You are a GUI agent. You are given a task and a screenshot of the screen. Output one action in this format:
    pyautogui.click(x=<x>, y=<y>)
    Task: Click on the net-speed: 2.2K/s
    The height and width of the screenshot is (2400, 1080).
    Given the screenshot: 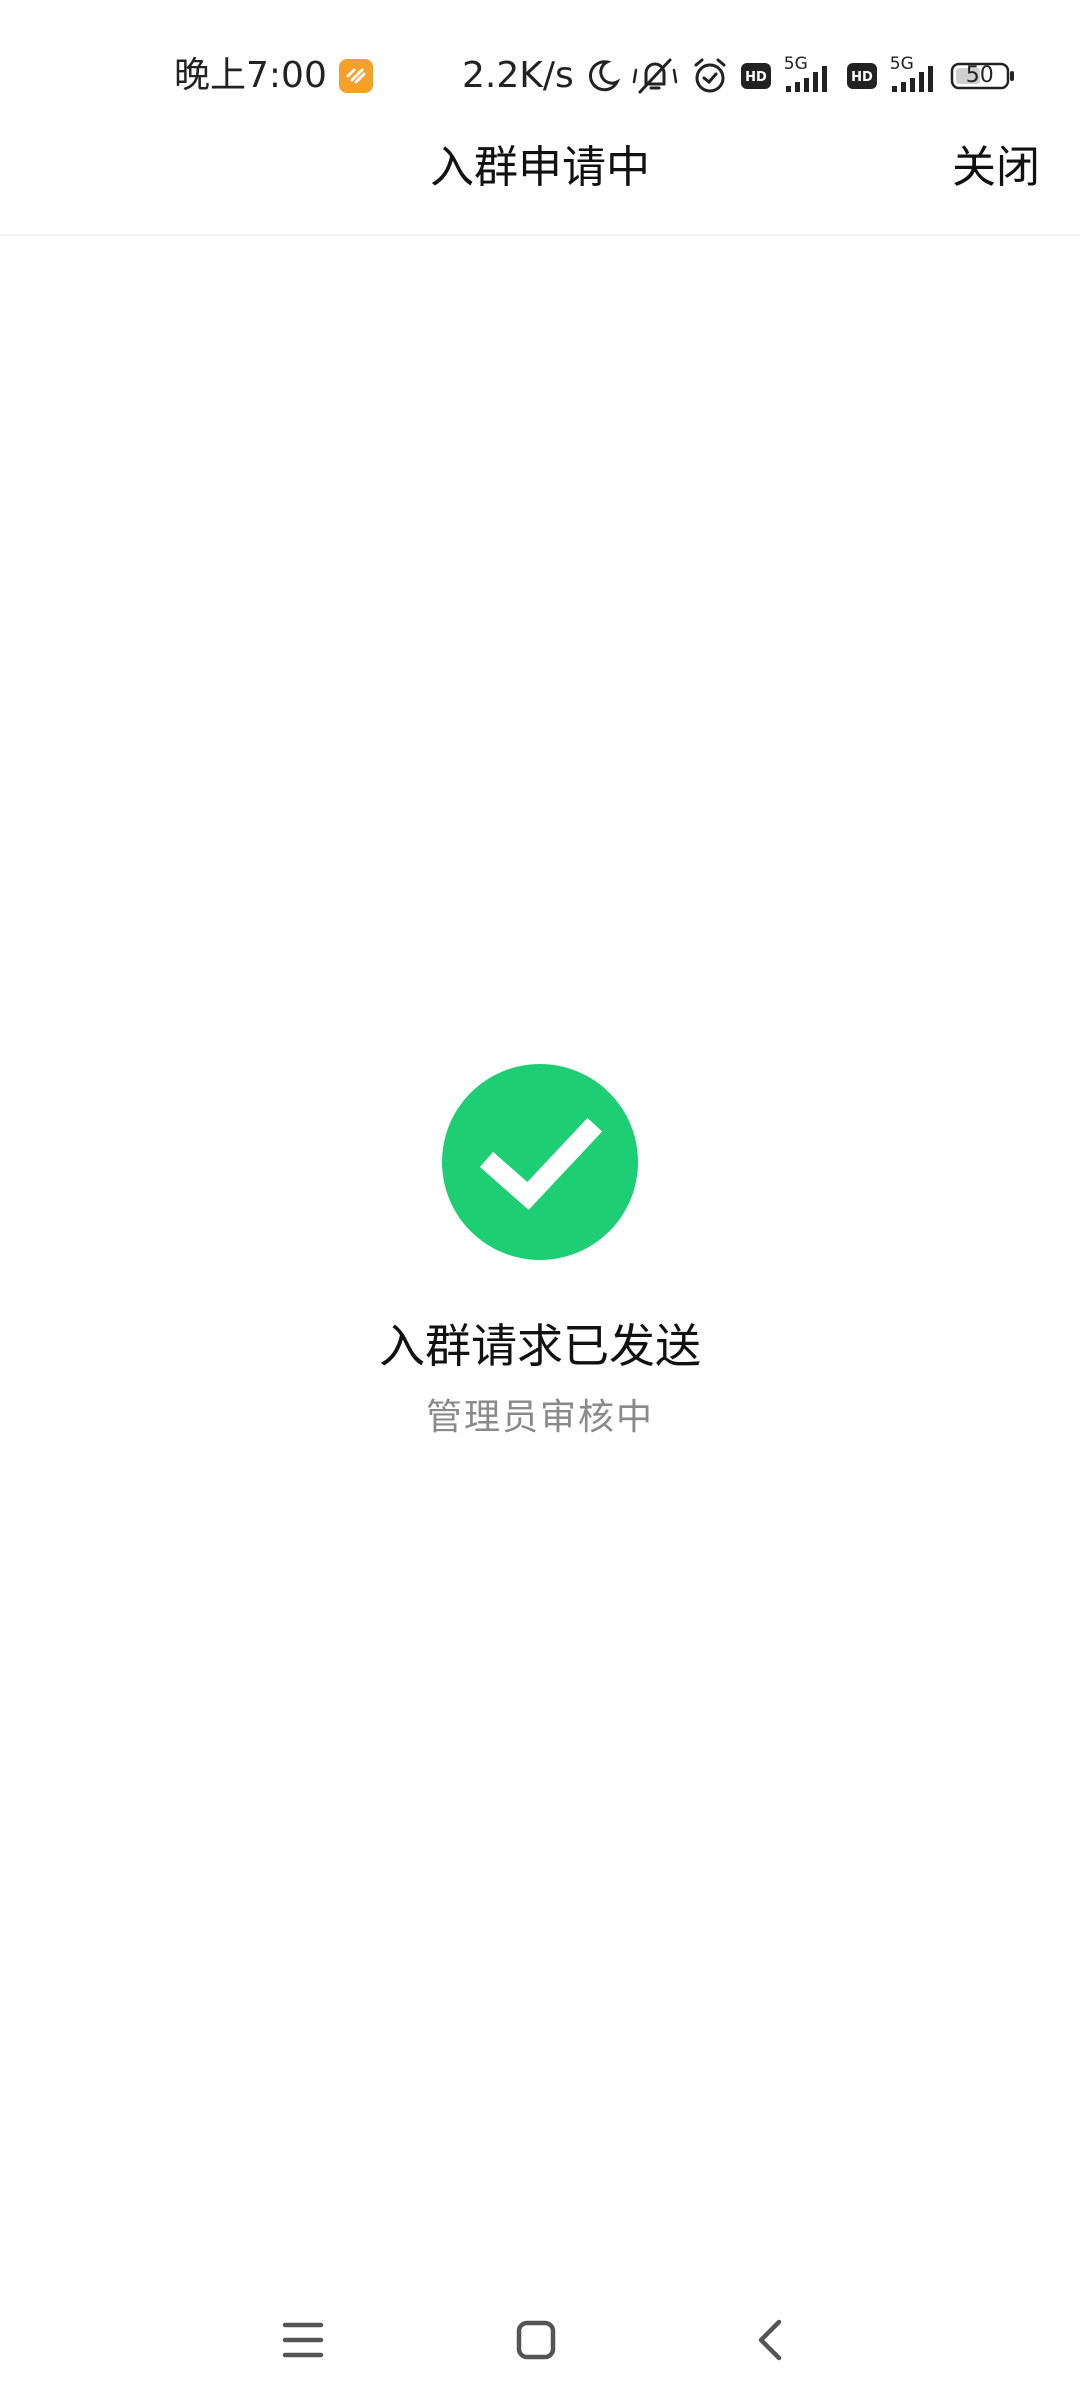 What is the action you would take?
    pyautogui.click(x=518, y=75)
    